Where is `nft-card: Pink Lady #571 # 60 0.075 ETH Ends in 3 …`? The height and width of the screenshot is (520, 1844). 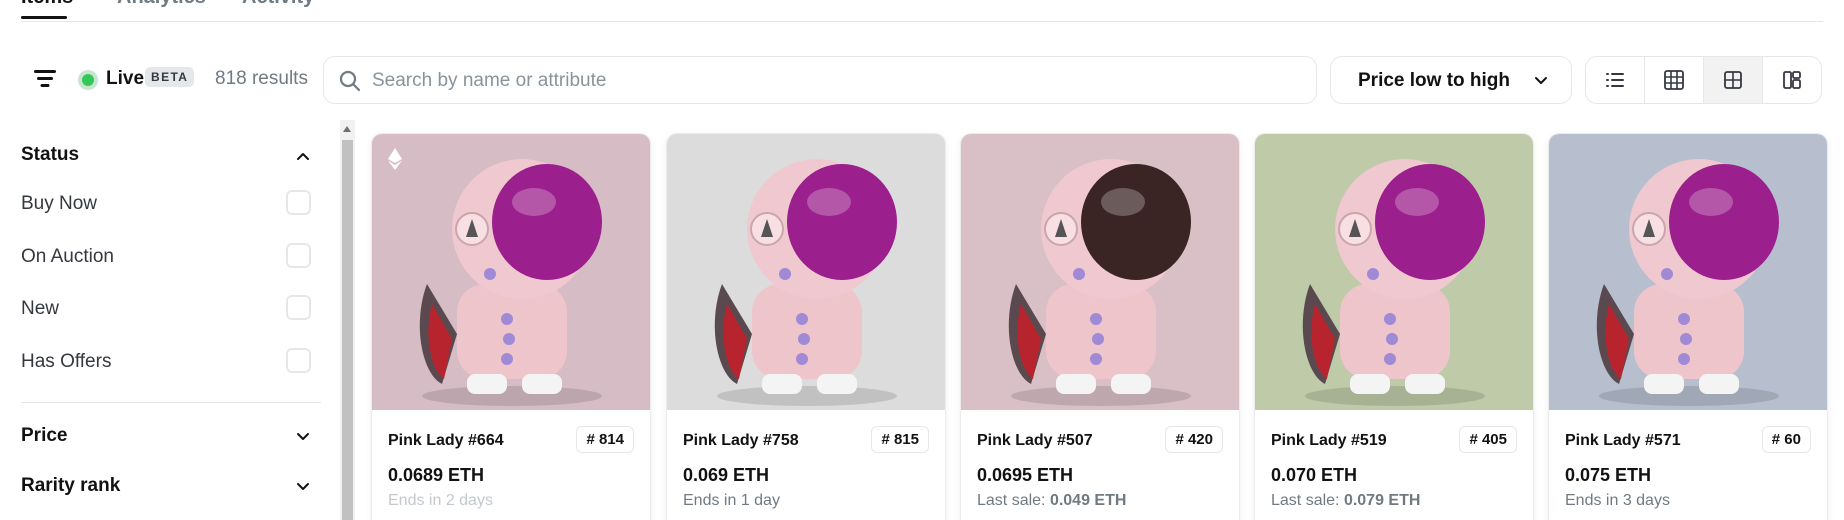
nft-card: Pink Lady #571 # 60 0.075 ETH Ends in 3 … is located at coordinates (1688, 327).